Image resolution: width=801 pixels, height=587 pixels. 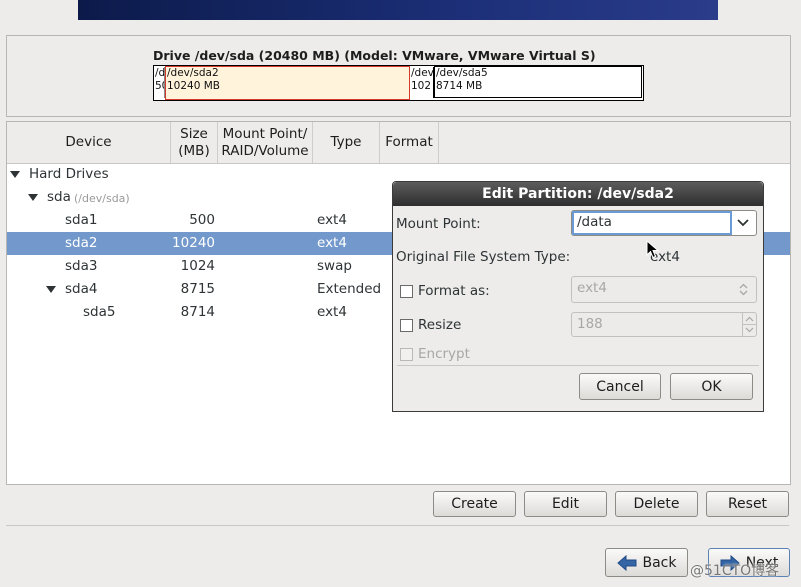 What do you see at coordinates (287, 83) in the screenshot?
I see `partition-segment-sda2: /dev/sda2 10240 MB` at bounding box center [287, 83].